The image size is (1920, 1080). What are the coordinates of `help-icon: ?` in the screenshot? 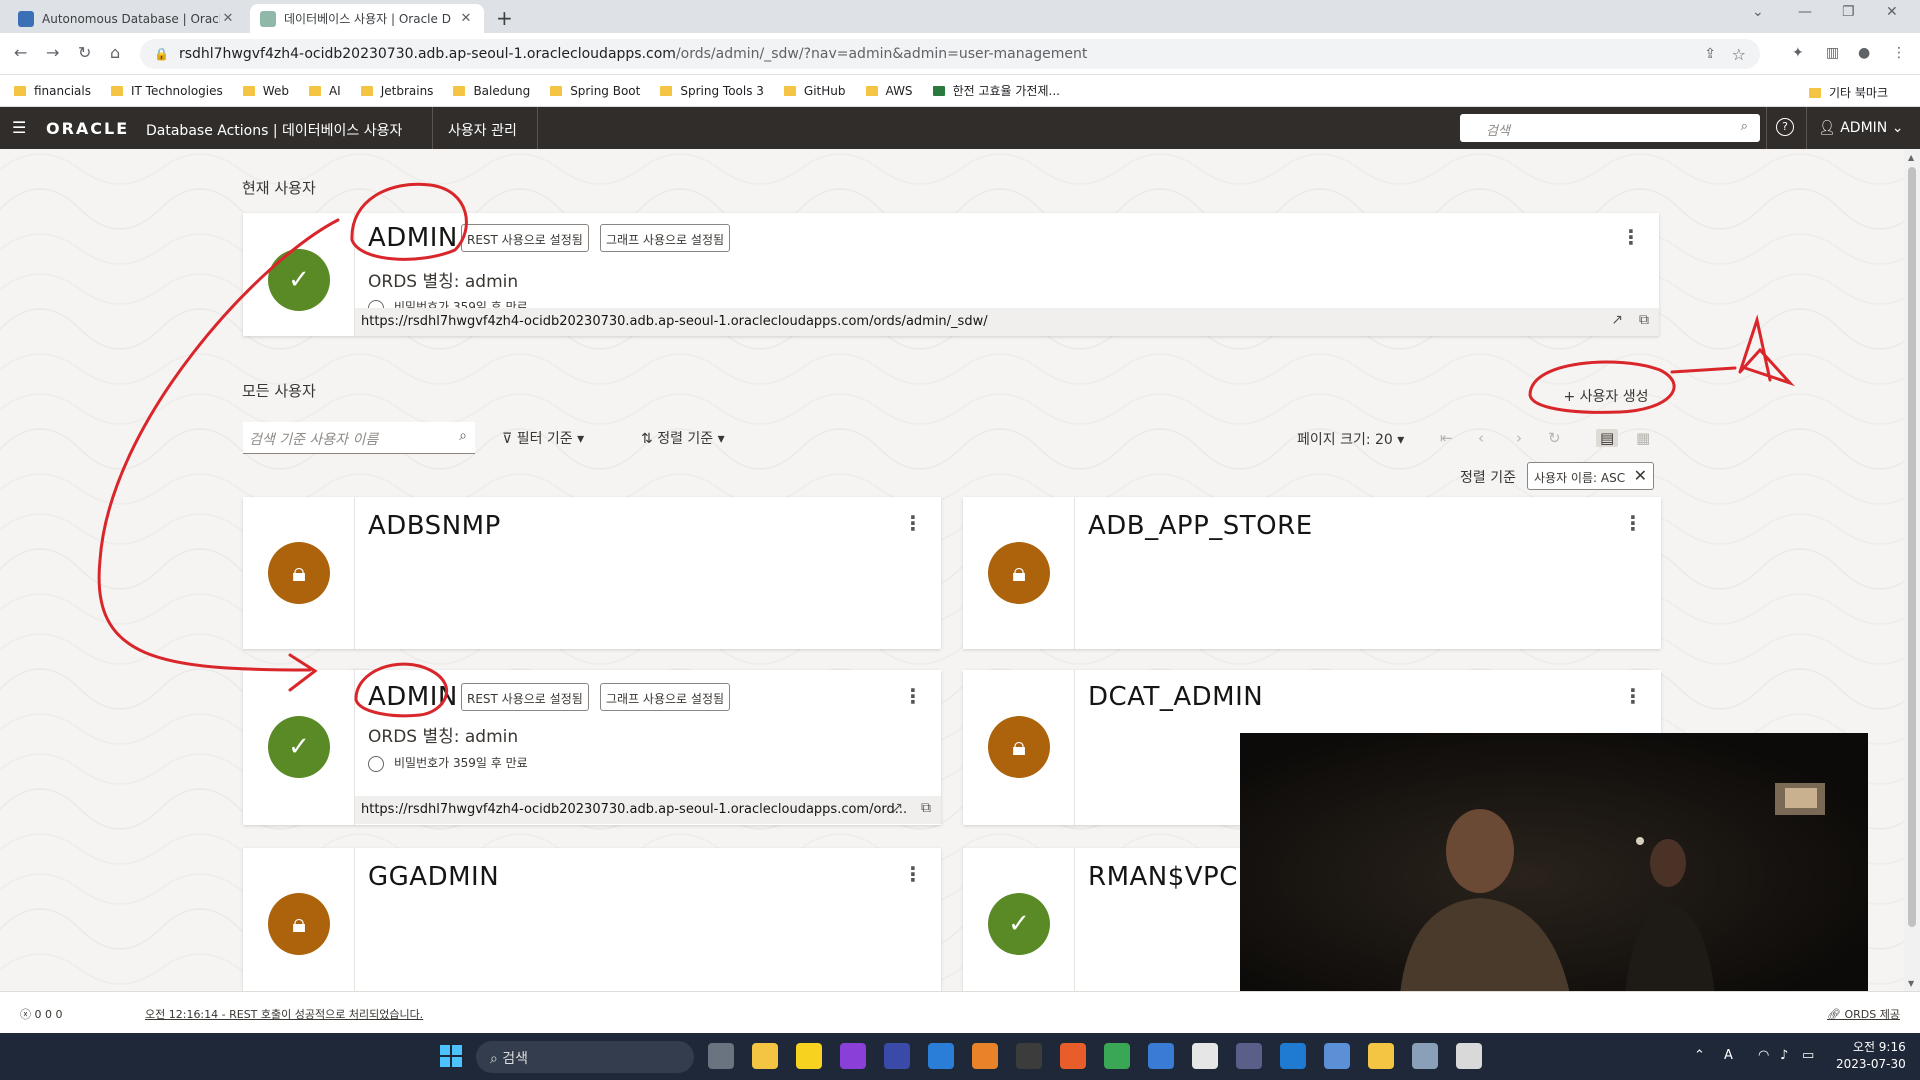 It's located at (1785, 127).